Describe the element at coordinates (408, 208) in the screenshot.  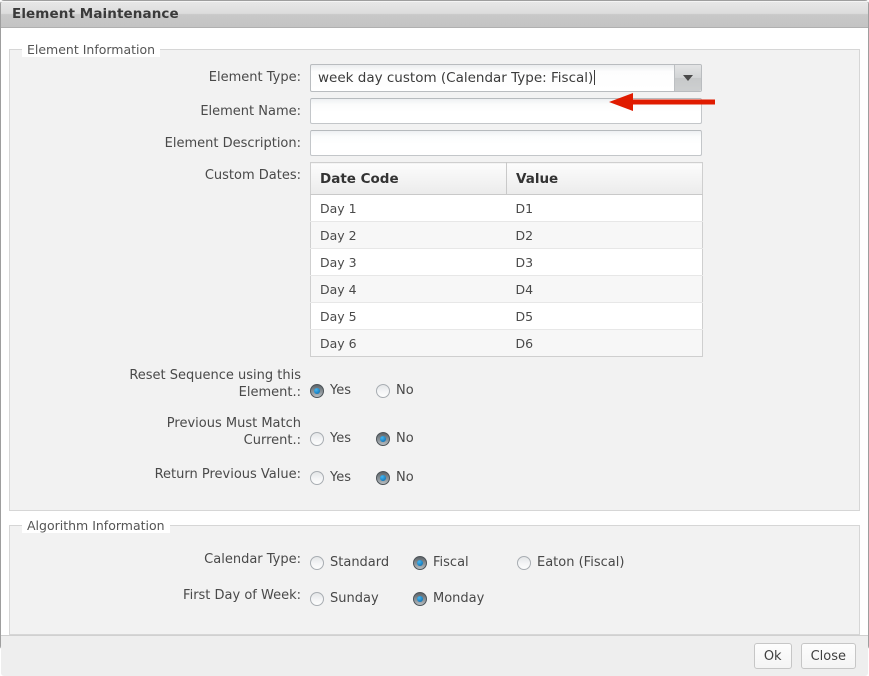
I see `cell-date-code: Day 1` at that location.